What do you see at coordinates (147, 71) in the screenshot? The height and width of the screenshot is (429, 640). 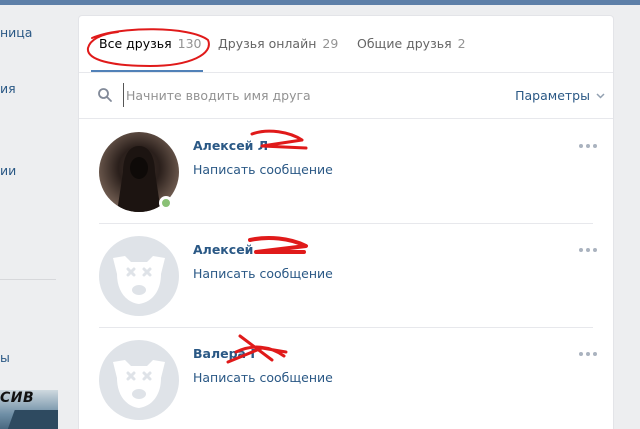 I see `active-tab-underline` at bounding box center [147, 71].